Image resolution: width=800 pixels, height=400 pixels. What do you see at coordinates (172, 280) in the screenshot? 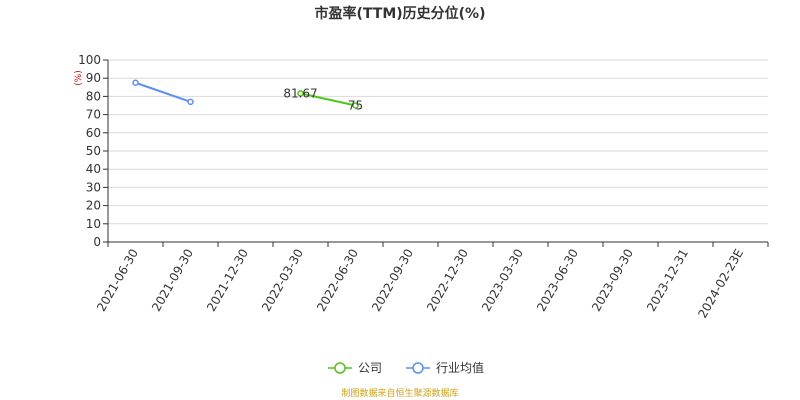
I see `x-tick-label-1: 2021-09-30` at bounding box center [172, 280].